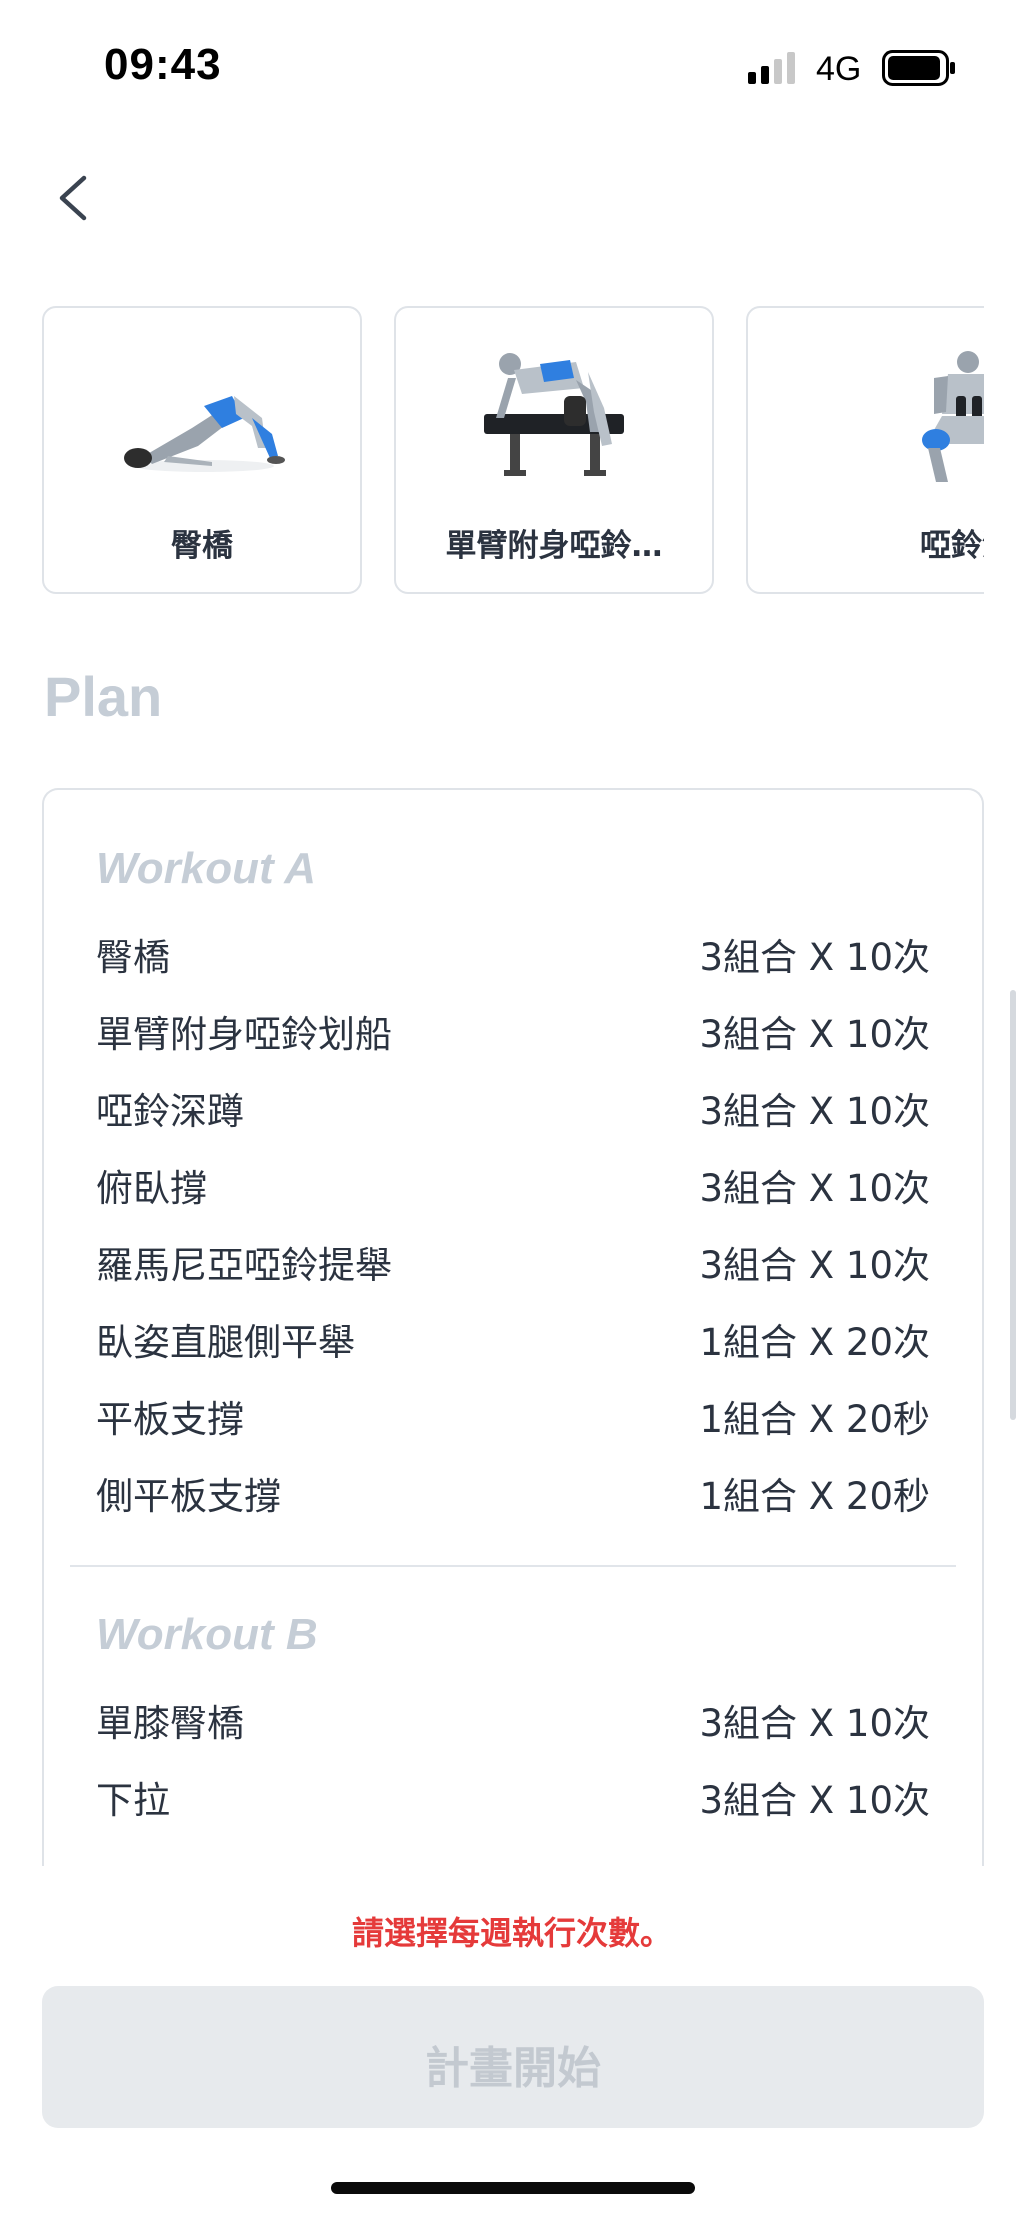  What do you see at coordinates (554, 414) in the screenshot?
I see `one-arm-dumbbell-row-illustration` at bounding box center [554, 414].